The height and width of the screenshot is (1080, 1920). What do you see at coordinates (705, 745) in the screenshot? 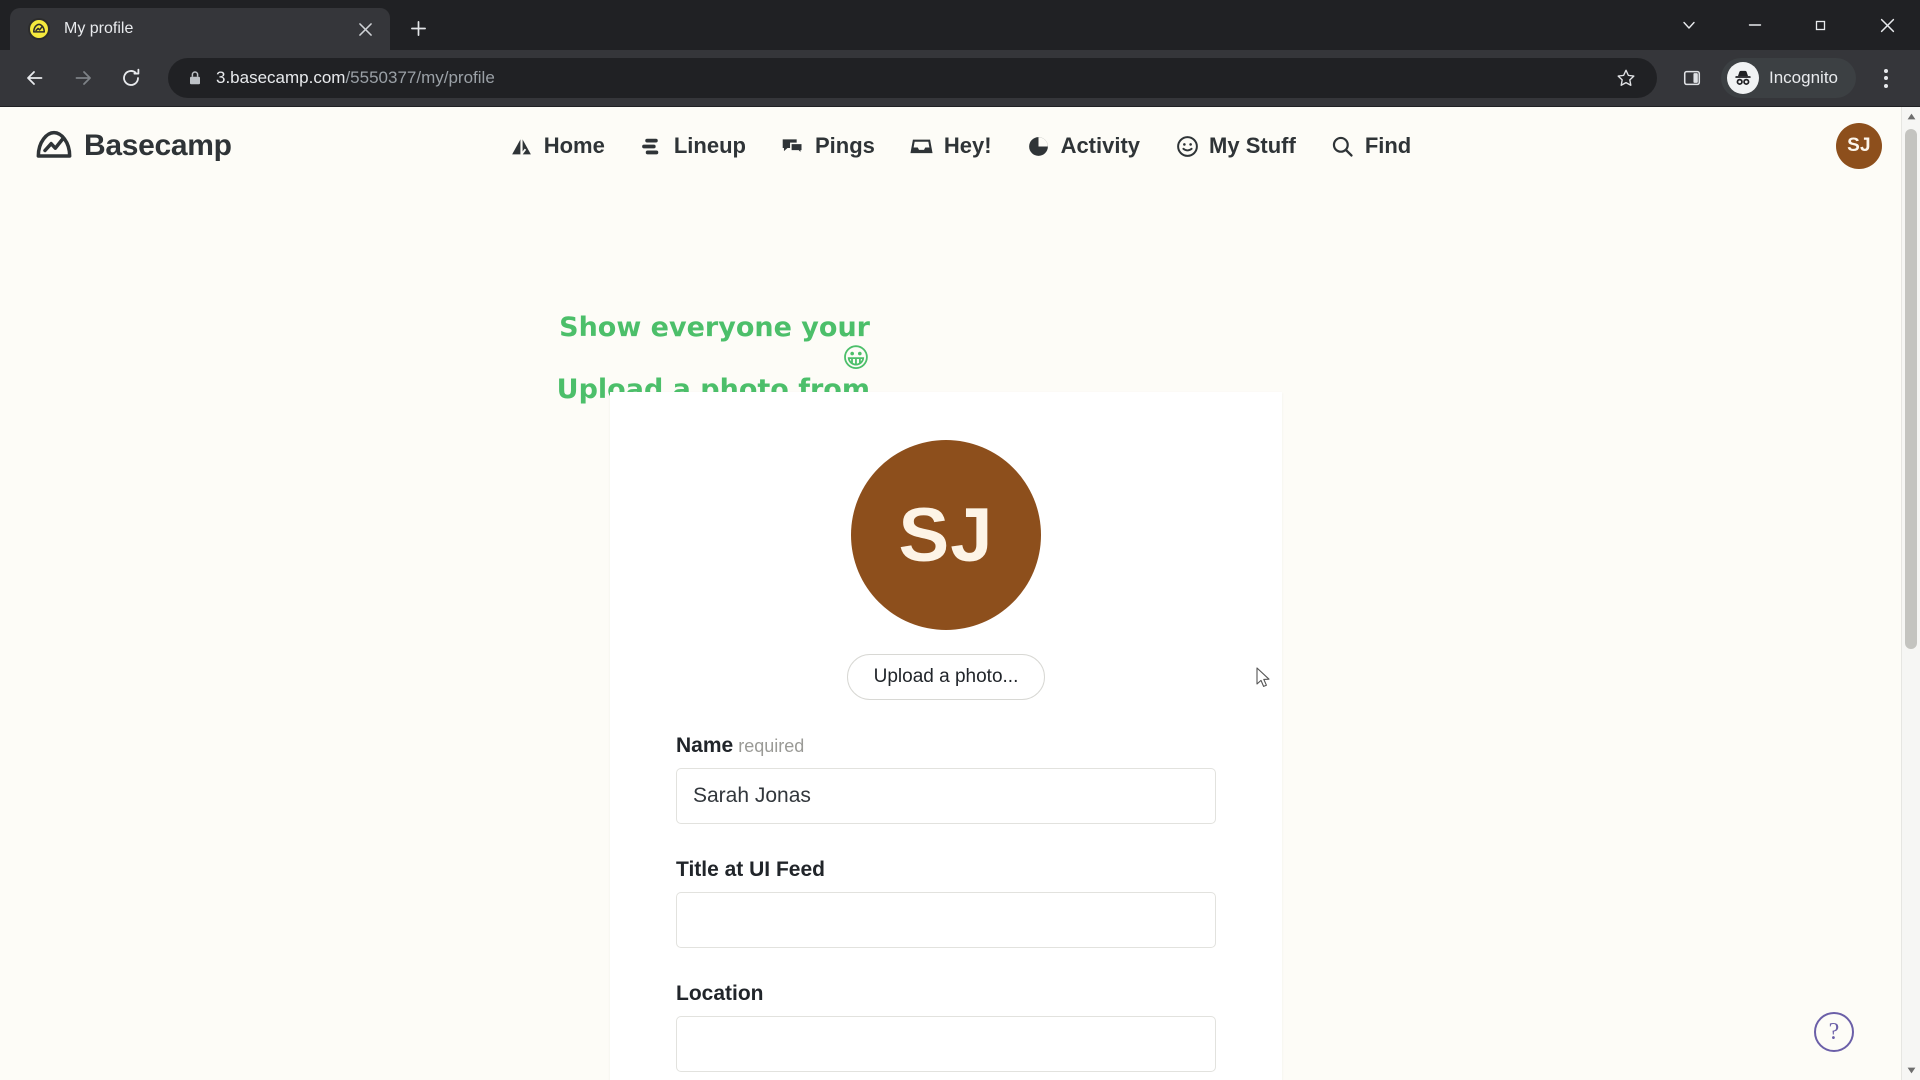
I see `field-label-text: Name` at bounding box center [705, 745].